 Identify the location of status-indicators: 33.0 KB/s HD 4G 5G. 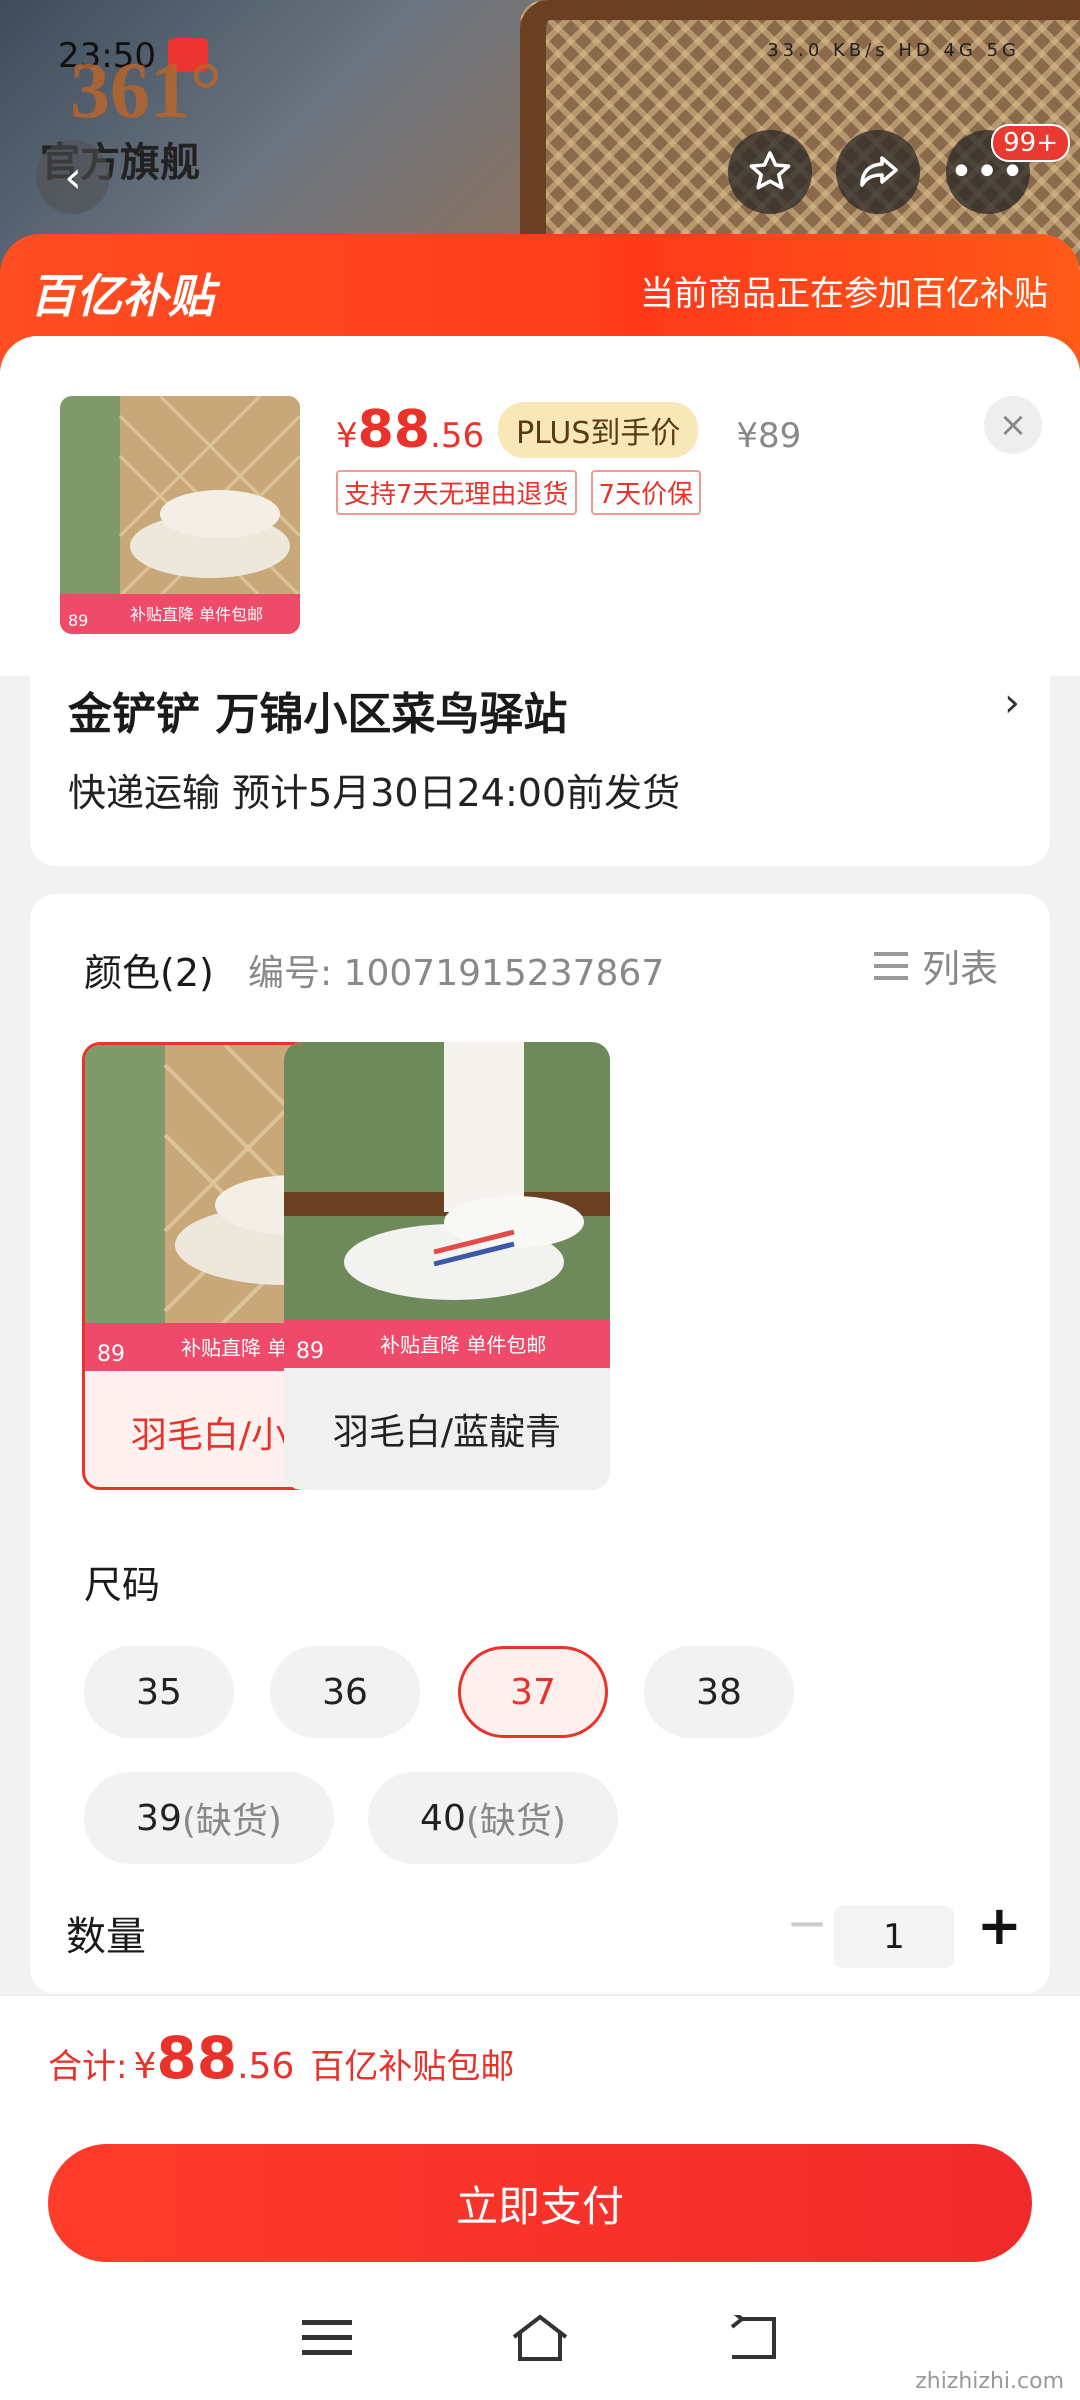
(893, 50).